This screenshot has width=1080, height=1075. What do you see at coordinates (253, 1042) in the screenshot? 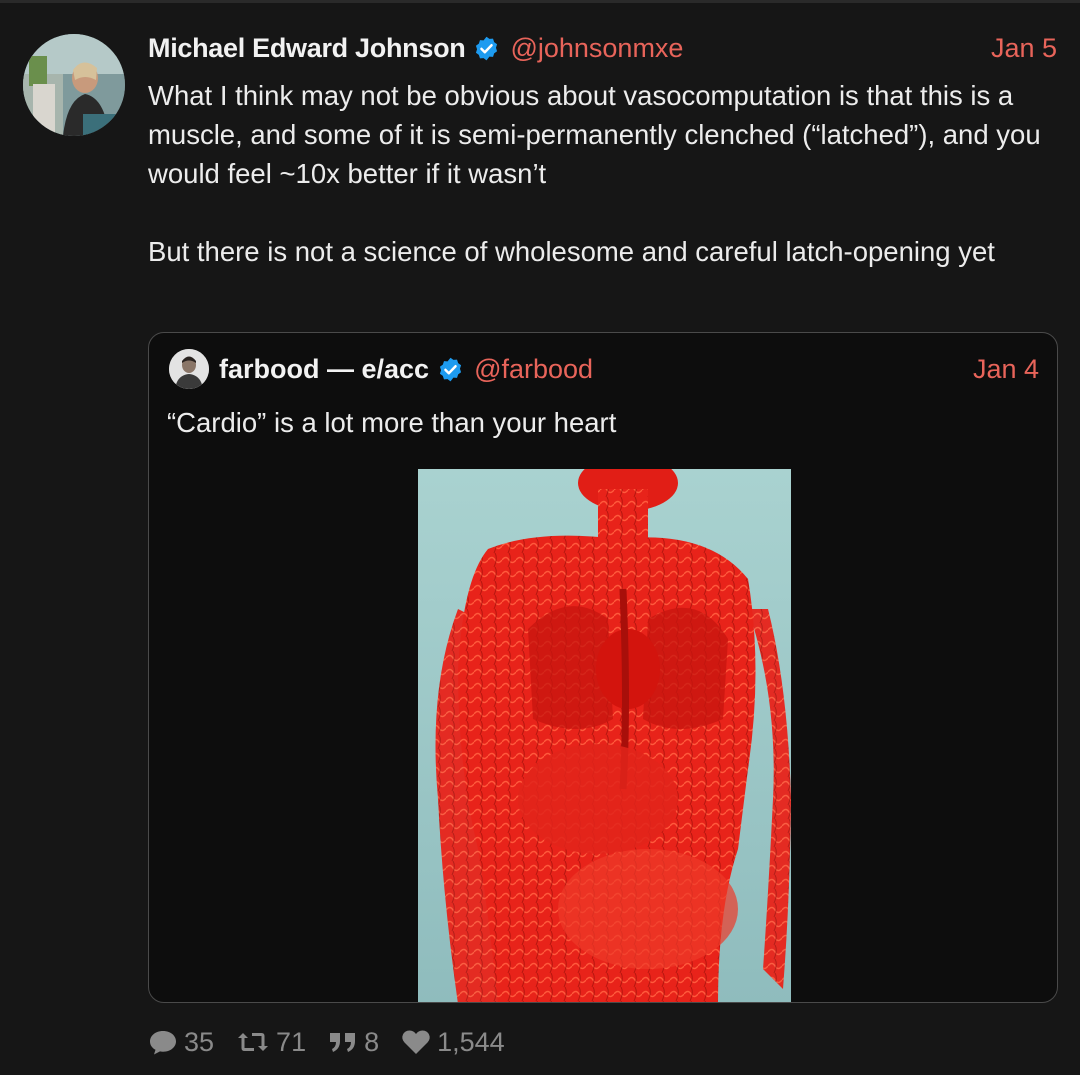
I see `retweet-icon` at bounding box center [253, 1042].